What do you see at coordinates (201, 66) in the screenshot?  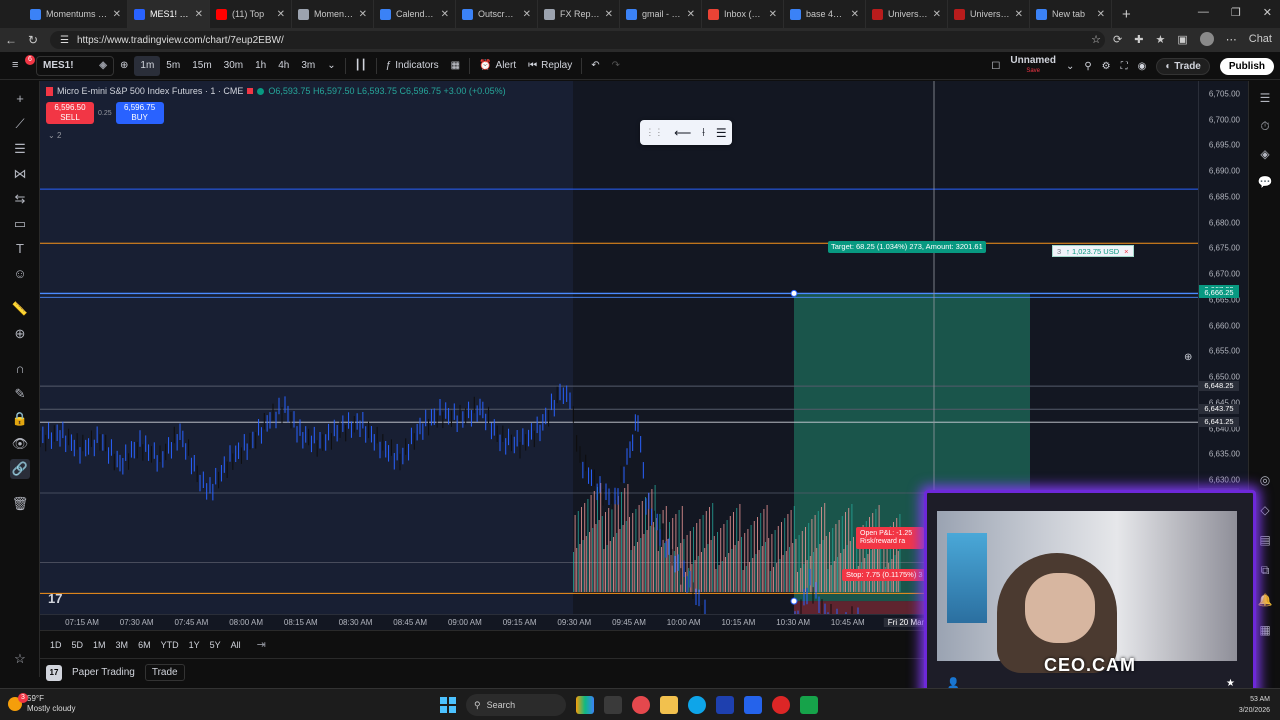 I see `interval-15m-button: 15m` at bounding box center [201, 66].